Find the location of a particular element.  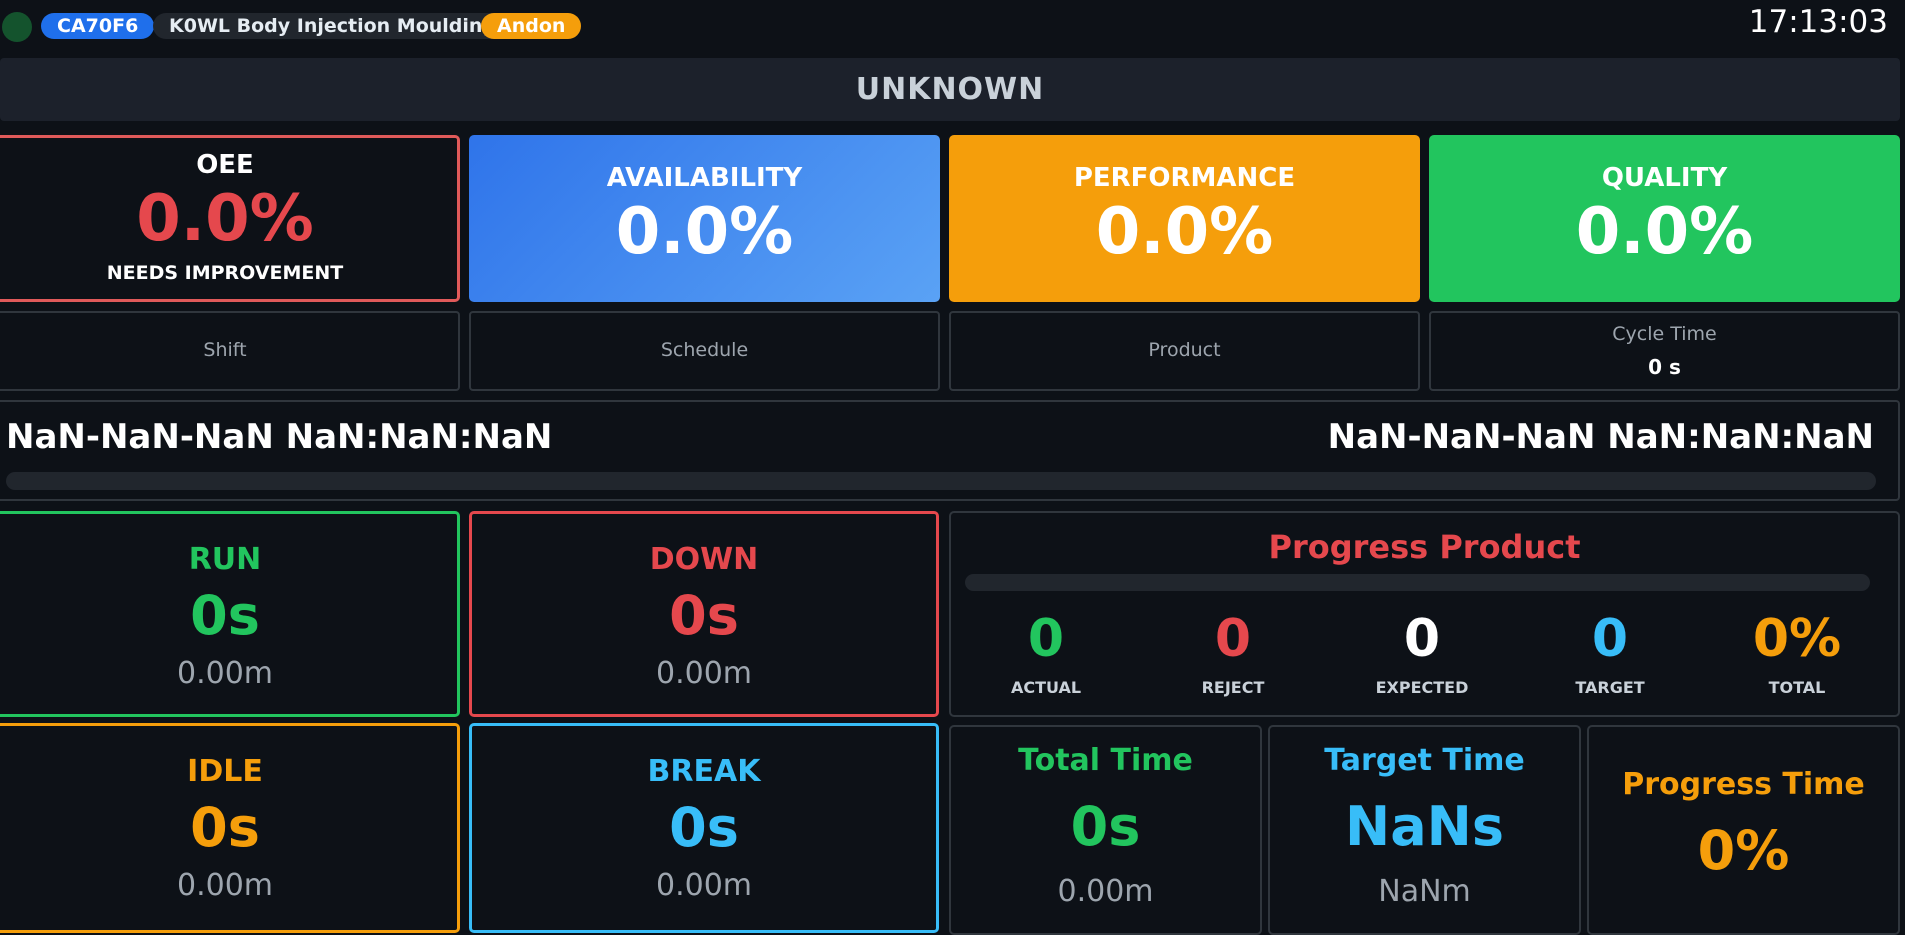

total-time-label: Total Time is located at coordinates (1105, 760).